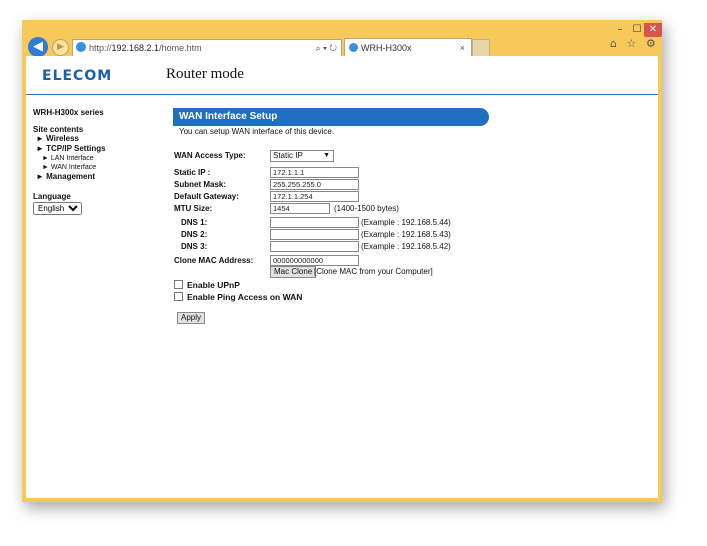 This screenshot has width=707, height=546. Describe the element at coordinates (135, 48) in the screenshot. I see `url-host: 192.168.2.1` at that location.